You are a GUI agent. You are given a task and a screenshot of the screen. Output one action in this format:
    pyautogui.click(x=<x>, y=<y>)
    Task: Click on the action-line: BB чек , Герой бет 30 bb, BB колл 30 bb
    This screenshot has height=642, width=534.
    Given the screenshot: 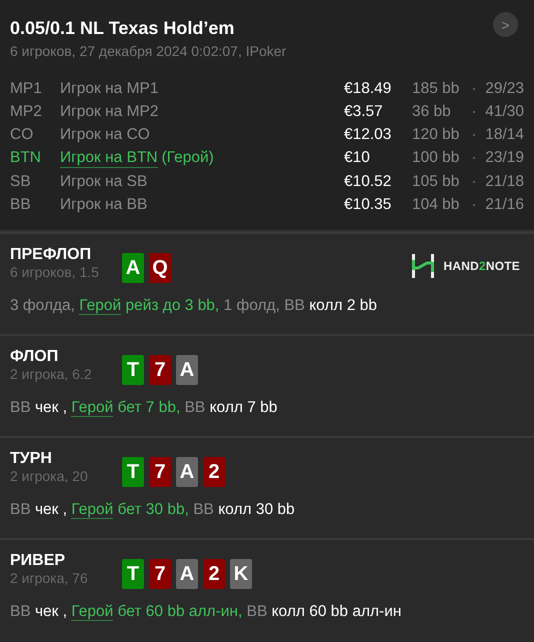 What is the action you would take?
    pyautogui.click(x=152, y=510)
    